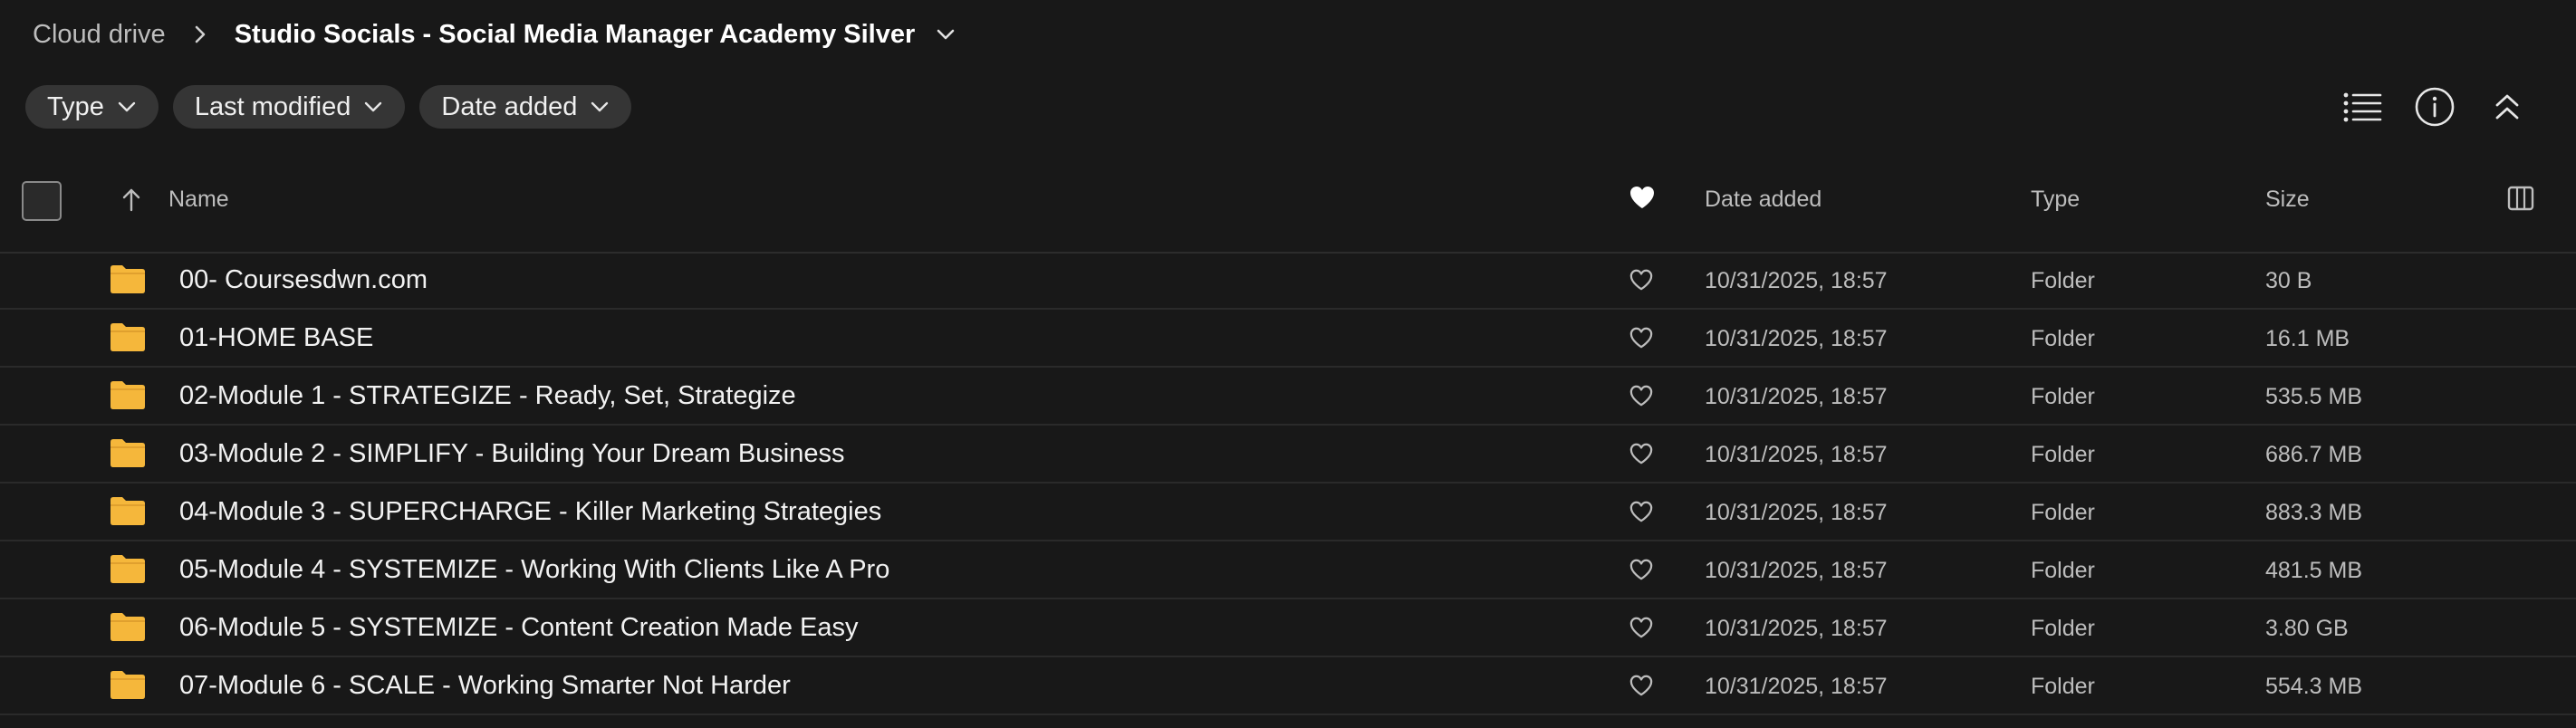  I want to click on columns-icon, so click(2520, 198).